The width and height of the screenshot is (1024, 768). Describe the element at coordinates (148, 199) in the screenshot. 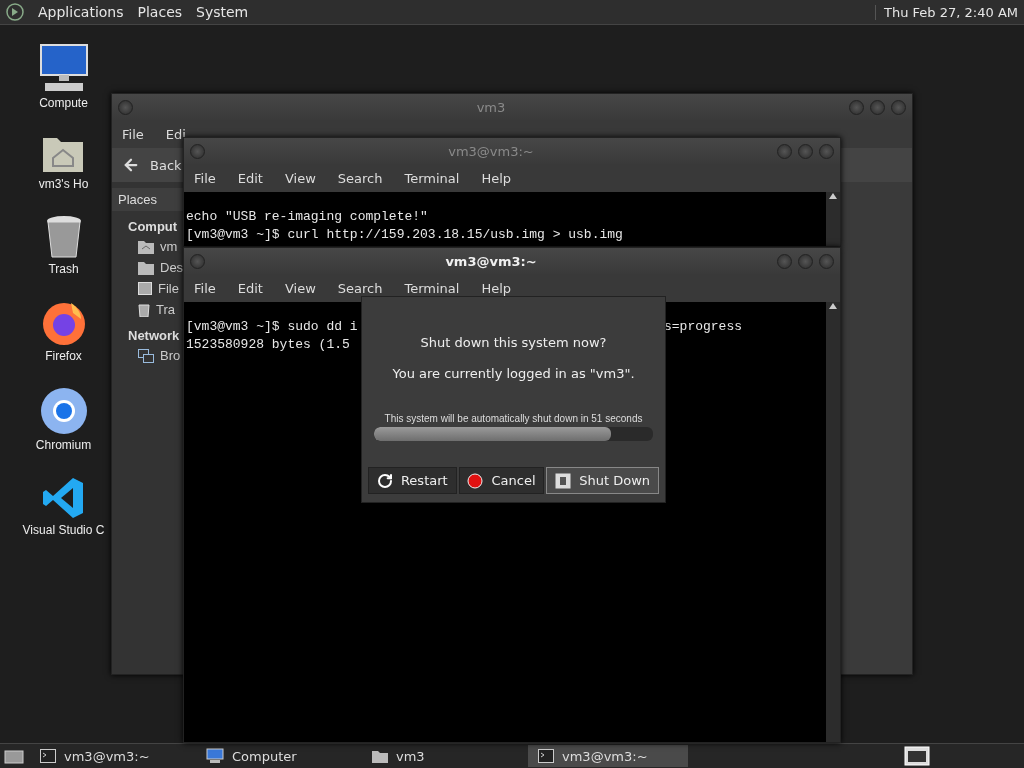

I see `sidebar-header: Places` at that location.